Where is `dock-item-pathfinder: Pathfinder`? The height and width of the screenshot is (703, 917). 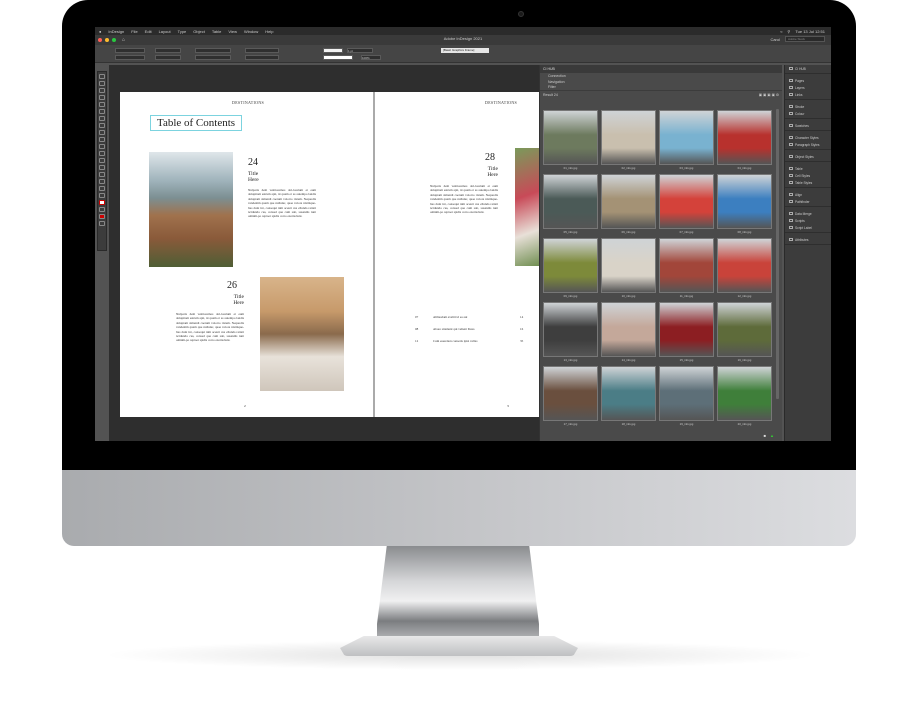 dock-item-pathfinder: Pathfinder is located at coordinates (808, 201).